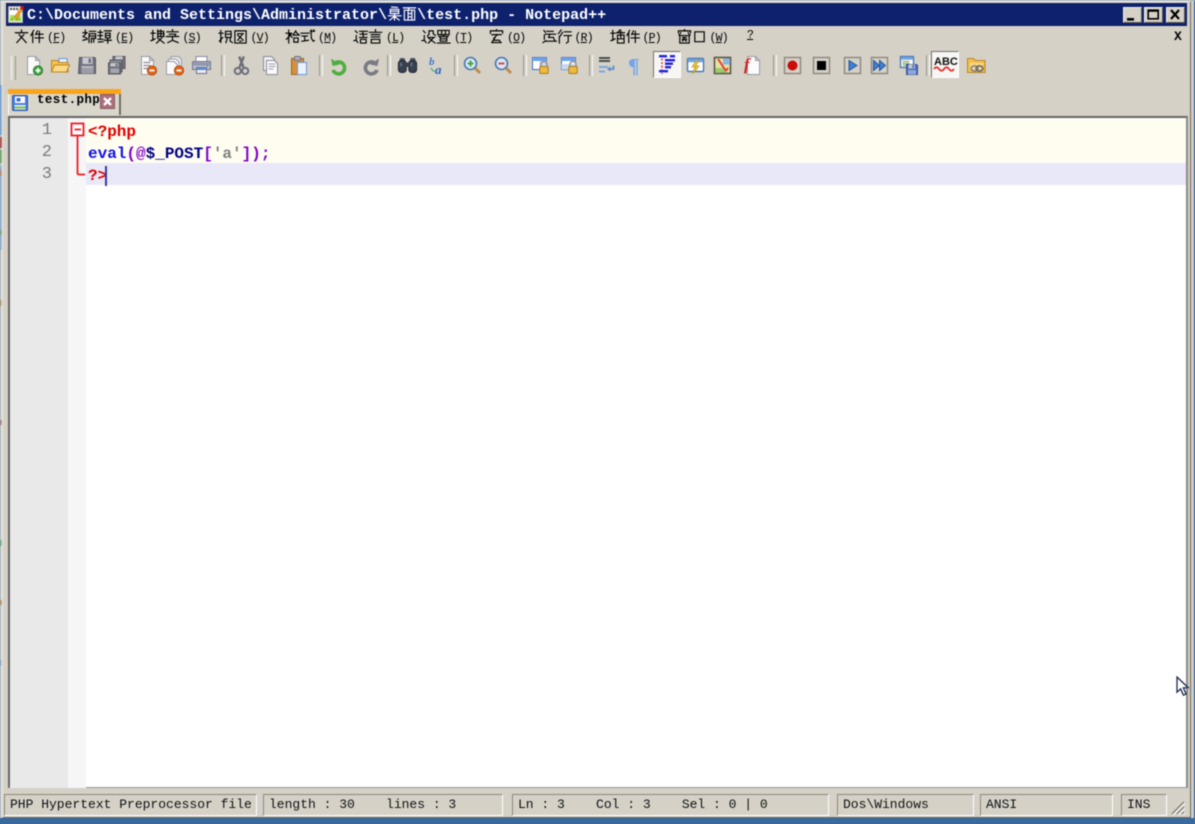 The width and height of the screenshot is (1195, 824). What do you see at coordinates (946, 62) in the screenshot?
I see `svg-text: ABC` at bounding box center [946, 62].